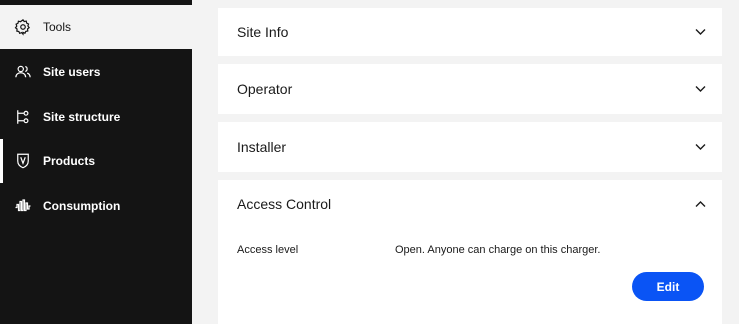  I want to click on section-installer: Installer, so click(470, 147).